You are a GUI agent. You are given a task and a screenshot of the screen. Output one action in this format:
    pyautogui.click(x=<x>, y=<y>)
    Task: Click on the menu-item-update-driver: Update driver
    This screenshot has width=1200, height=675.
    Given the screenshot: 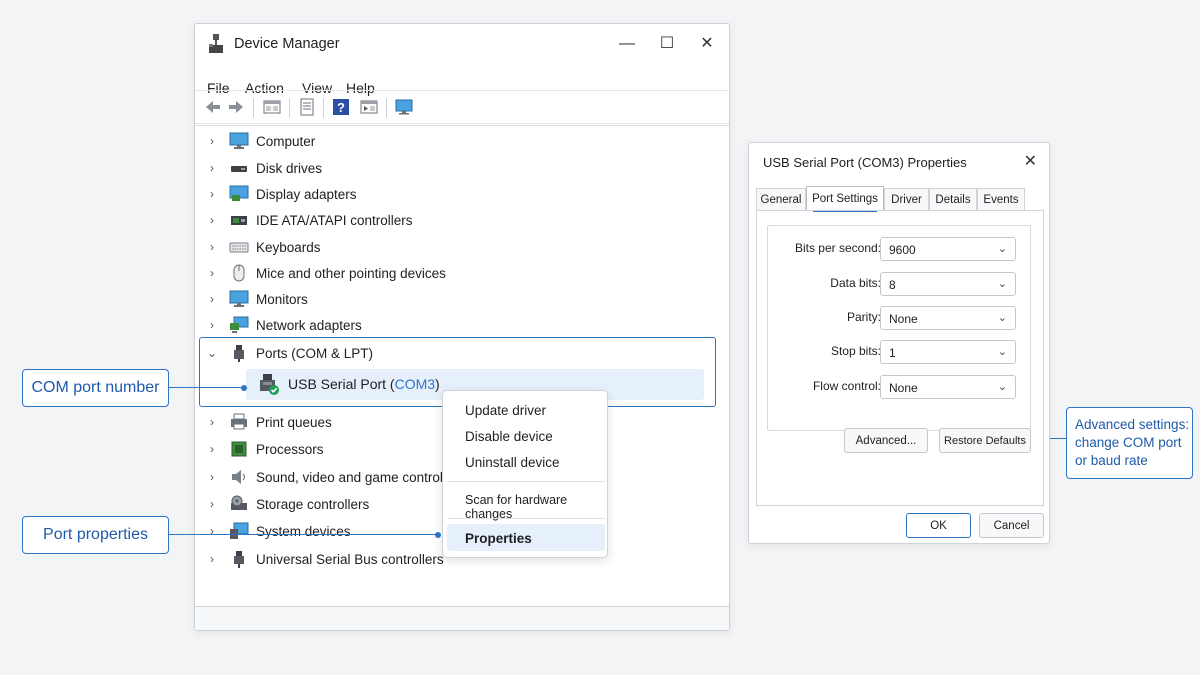 What is the action you would take?
    pyautogui.click(x=505, y=410)
    